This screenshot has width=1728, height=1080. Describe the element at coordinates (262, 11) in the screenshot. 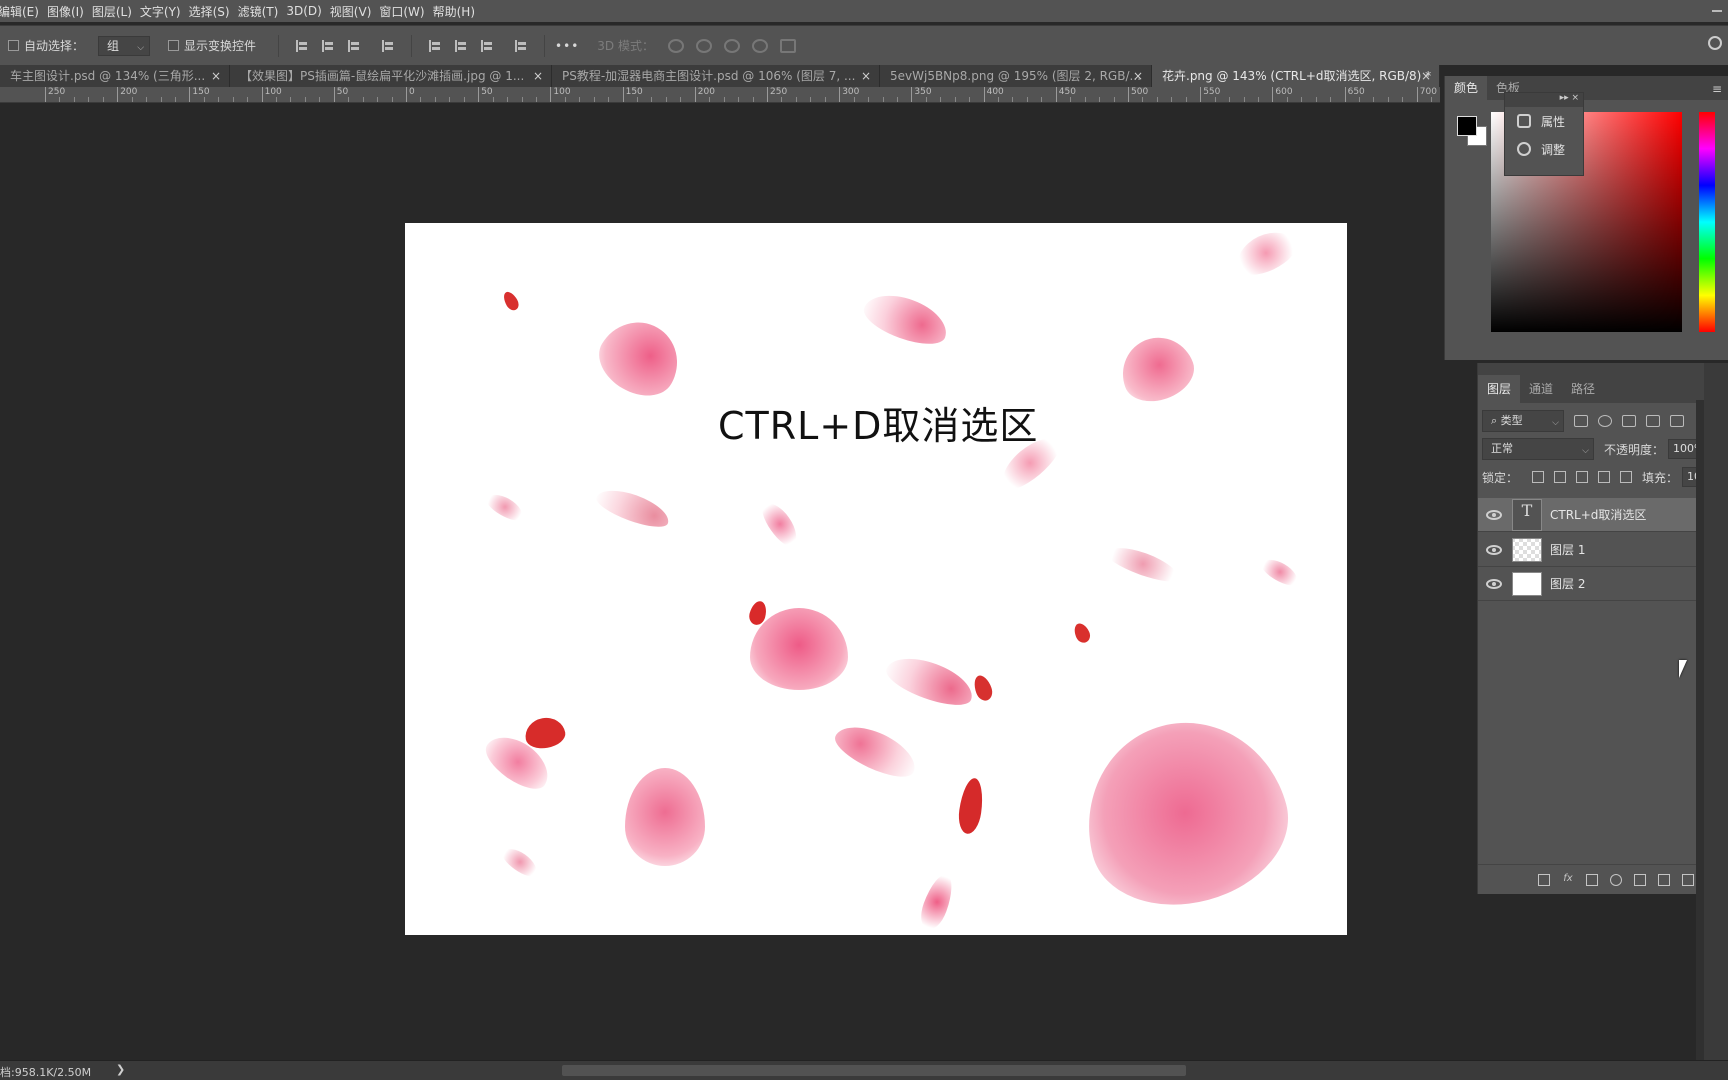

I see `menu-filter: 滤镜(T)` at that location.